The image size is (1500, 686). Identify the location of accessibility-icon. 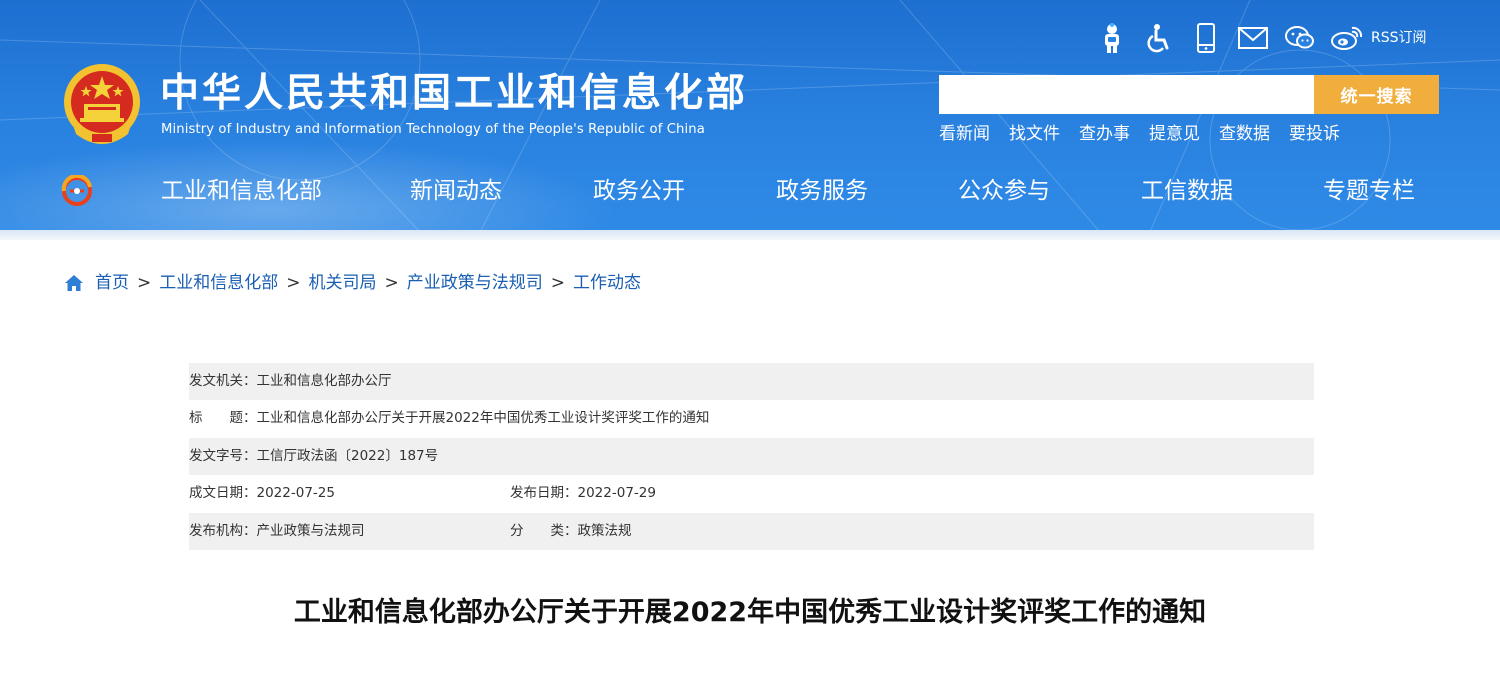
(1159, 38).